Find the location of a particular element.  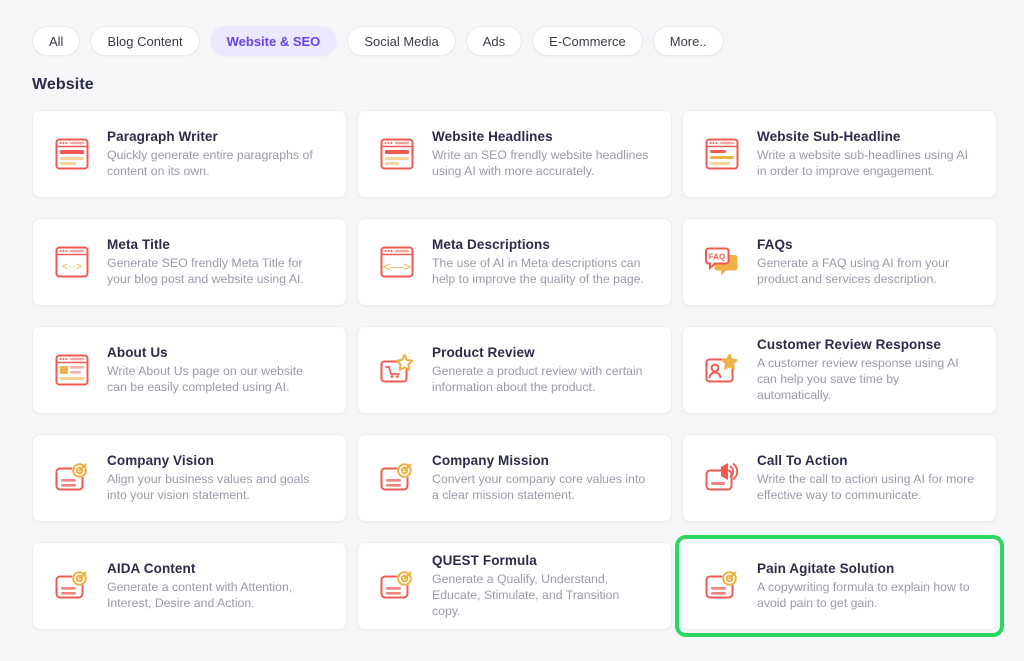

svg-text: FAQ is located at coordinates (717, 257).